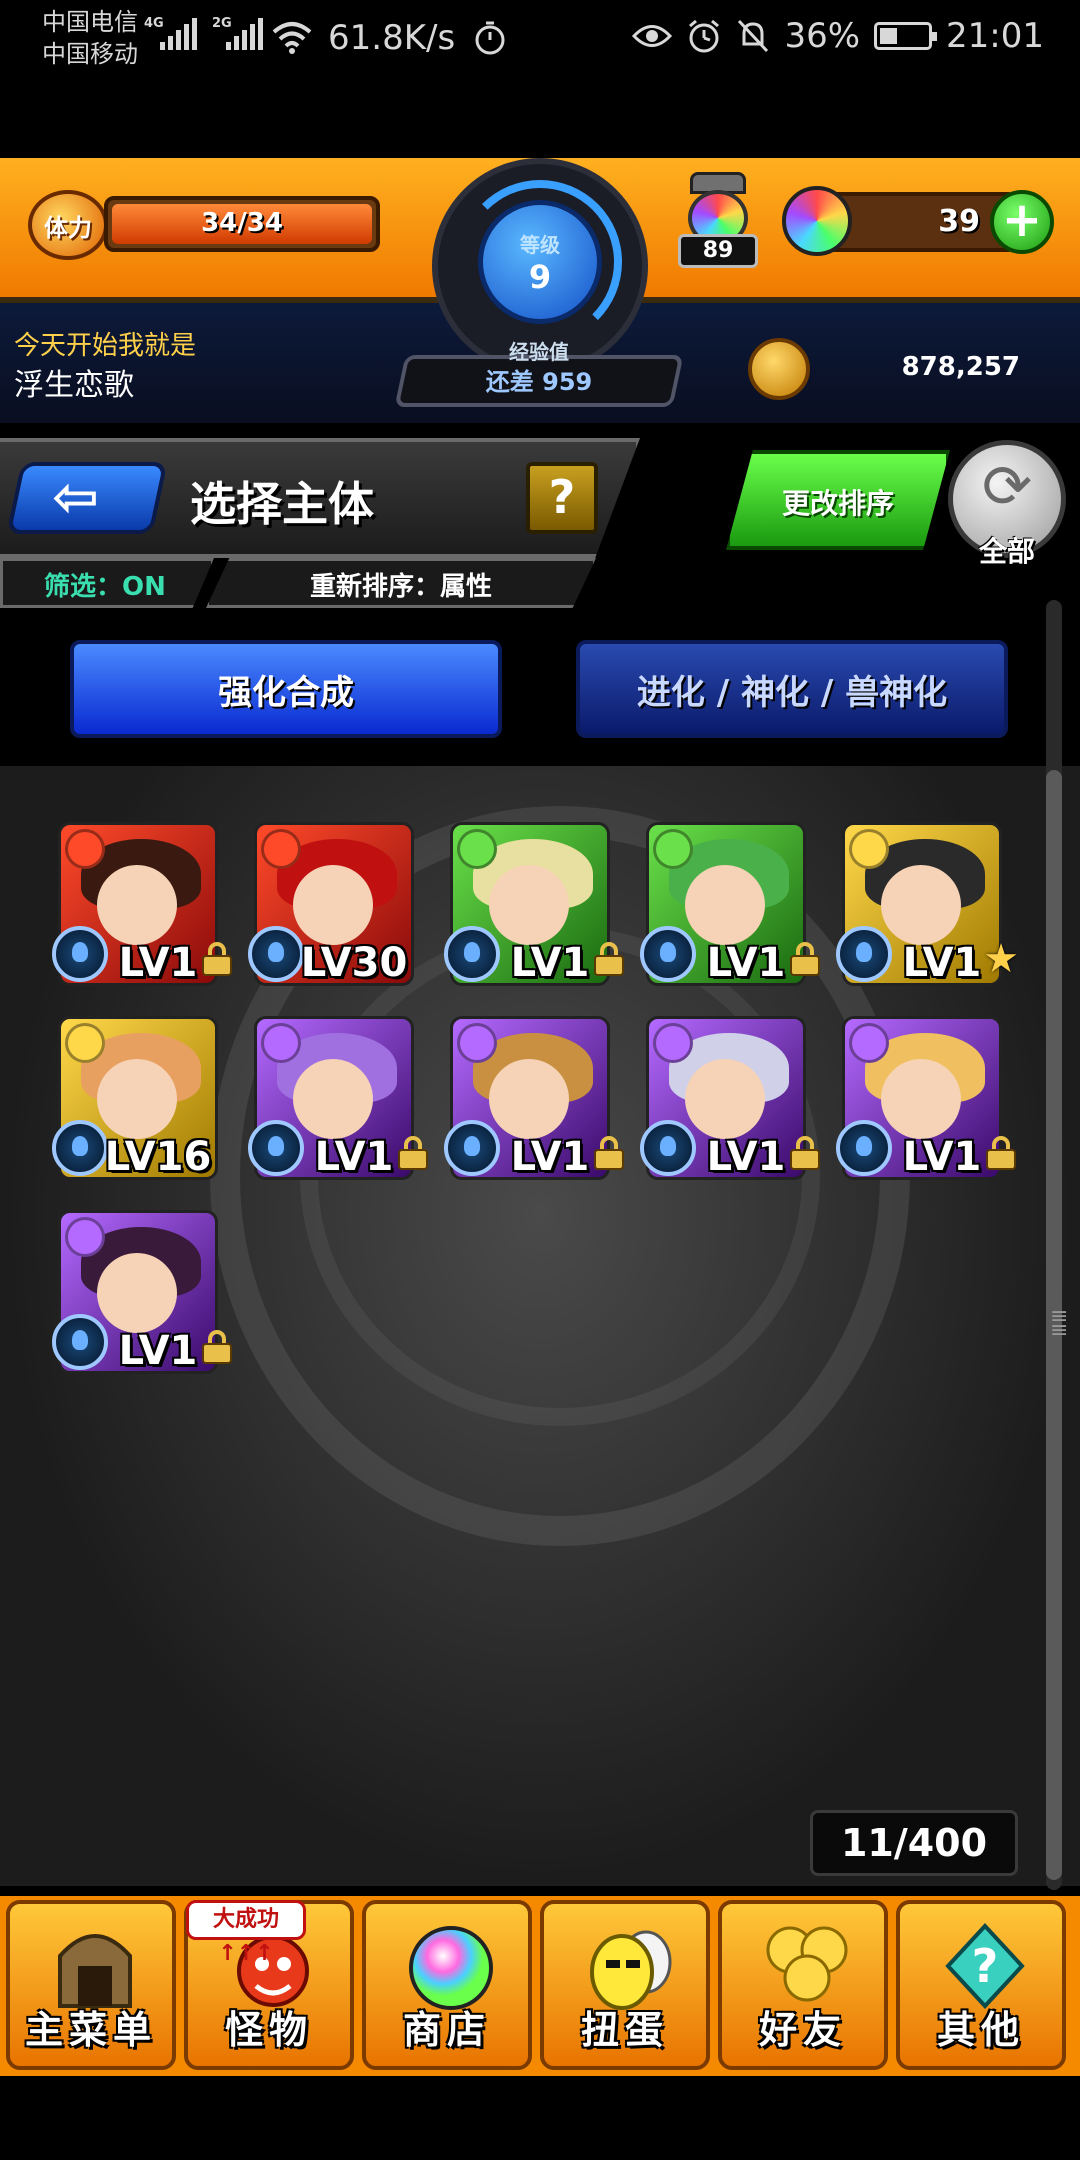 The image size is (1080, 2160). What do you see at coordinates (178, 34) in the screenshot?
I see `signal-1-icon` at bounding box center [178, 34].